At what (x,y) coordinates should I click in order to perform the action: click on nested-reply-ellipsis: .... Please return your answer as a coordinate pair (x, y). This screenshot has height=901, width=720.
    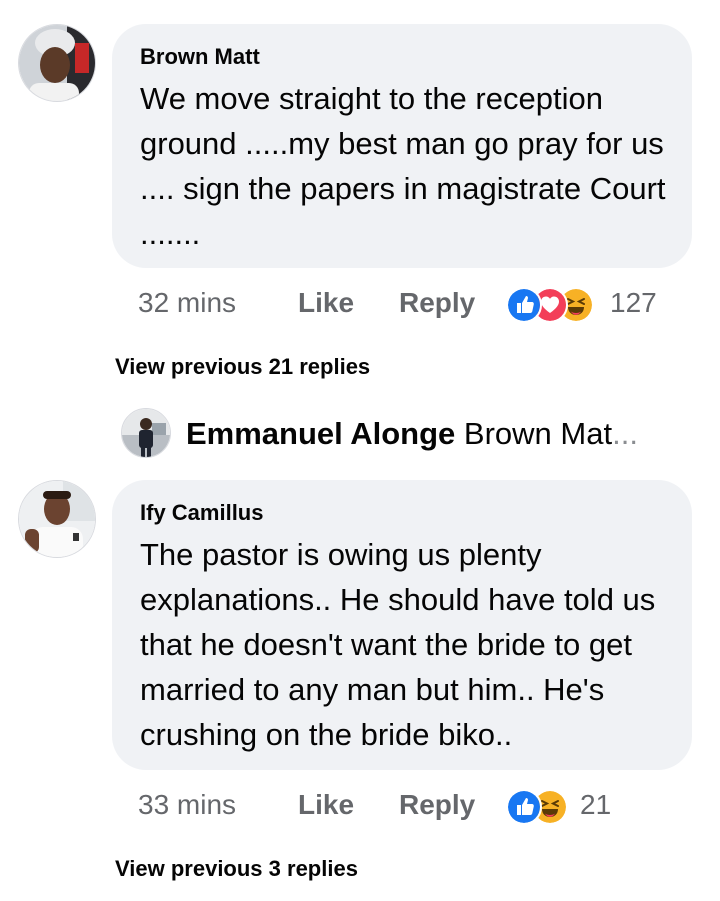
    Looking at the image, I should click on (625, 433).